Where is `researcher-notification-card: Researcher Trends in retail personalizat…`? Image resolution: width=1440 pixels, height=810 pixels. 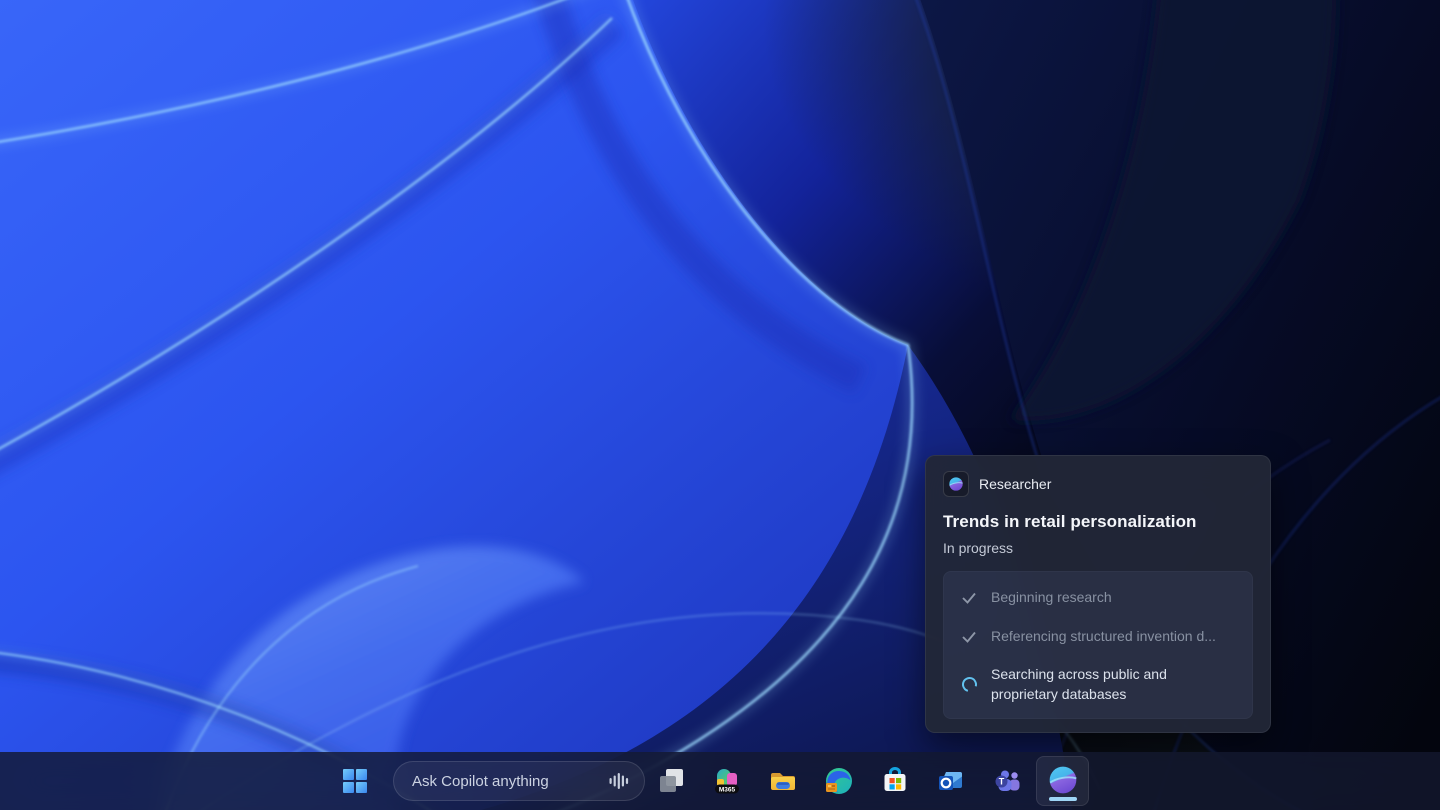 researcher-notification-card: Researcher Trends in retail personalizat… is located at coordinates (1098, 594).